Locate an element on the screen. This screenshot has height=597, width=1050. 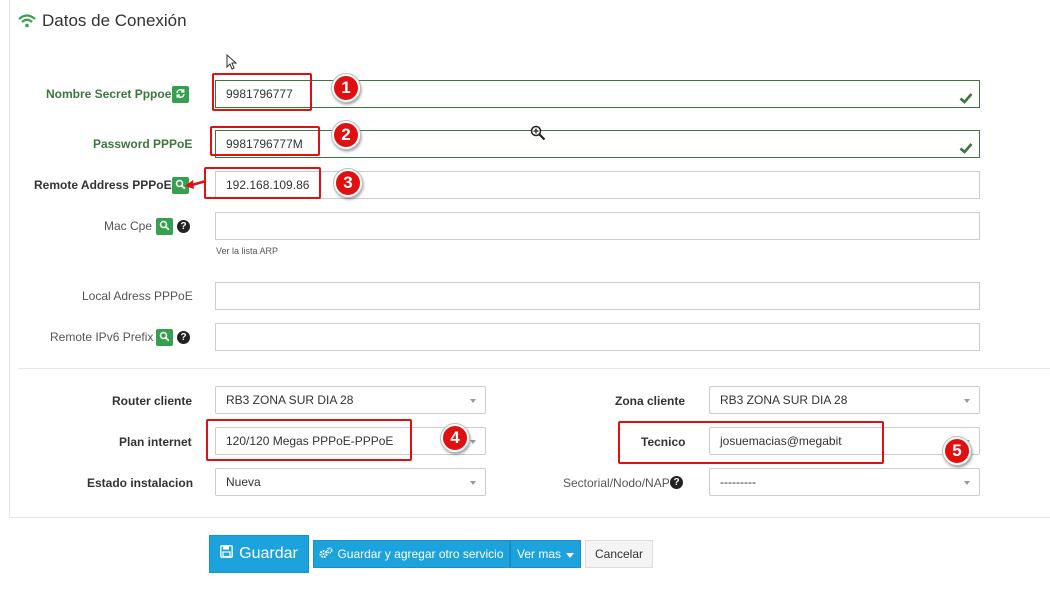
plan-internet-label: Plan internet is located at coordinates (155, 442).